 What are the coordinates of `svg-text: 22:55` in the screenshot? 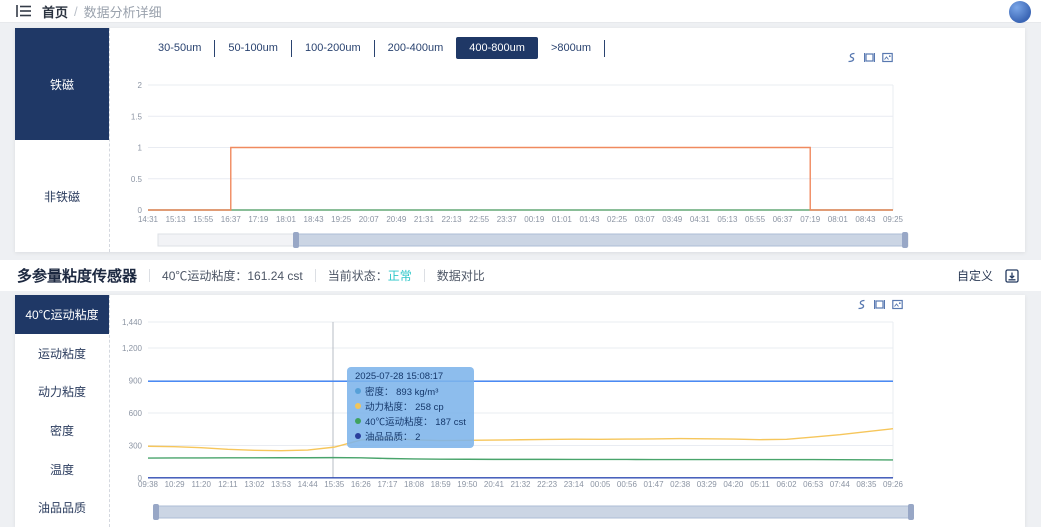 It's located at (479, 219).